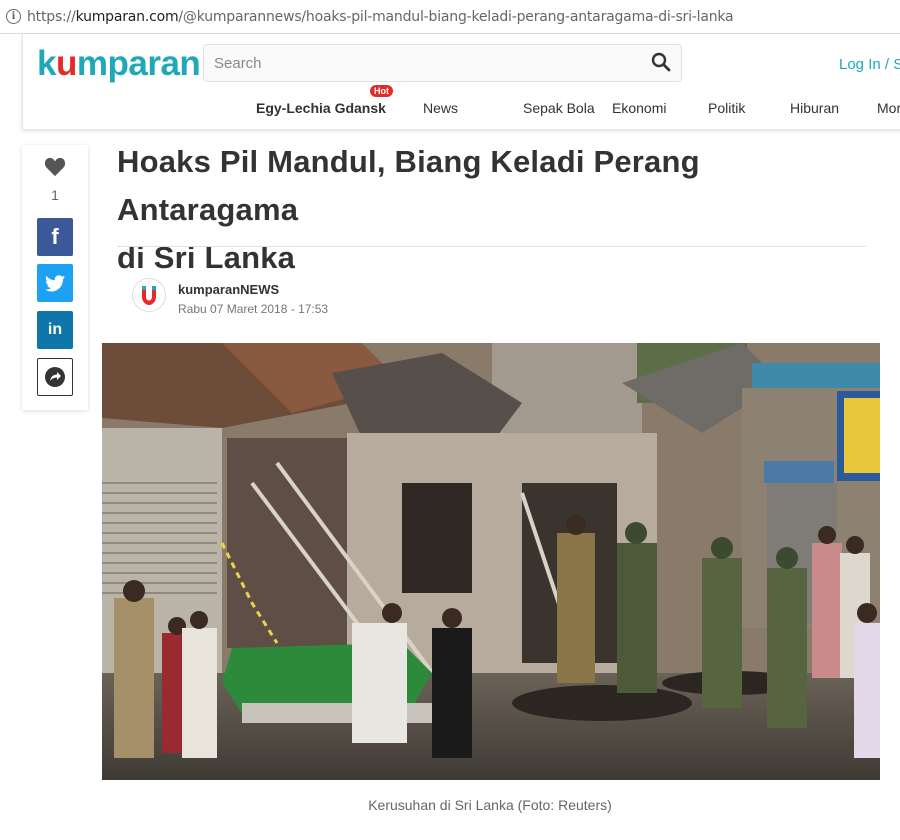 Image resolution: width=900 pixels, height=840 pixels. Describe the element at coordinates (13, 16) in the screenshot. I see `info-icon: i` at that location.